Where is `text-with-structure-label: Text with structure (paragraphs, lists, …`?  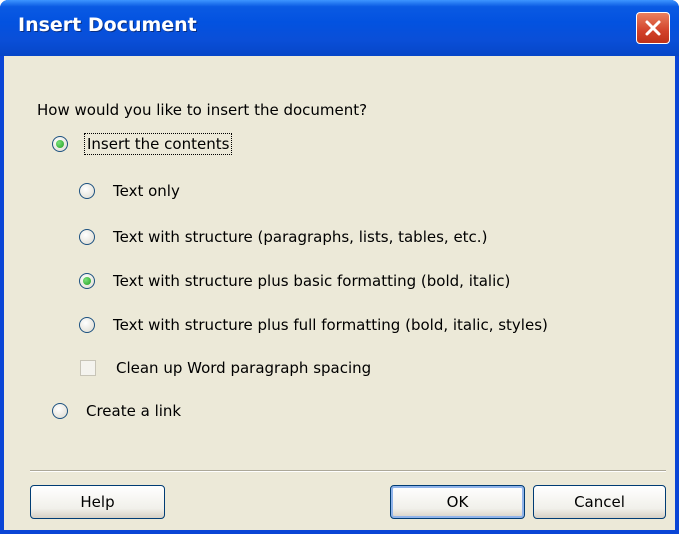 text-with-structure-label: Text with structure (paragraphs, lists, … is located at coordinates (300, 237).